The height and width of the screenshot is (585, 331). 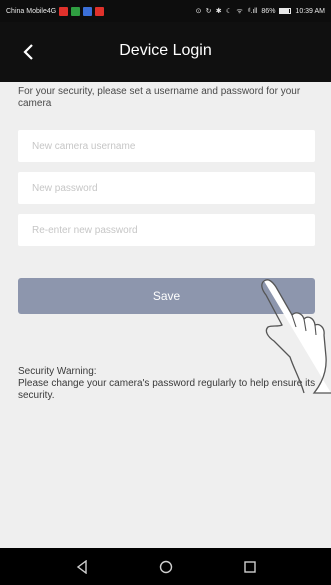 I want to click on recents-square-icon, so click(x=249, y=566).